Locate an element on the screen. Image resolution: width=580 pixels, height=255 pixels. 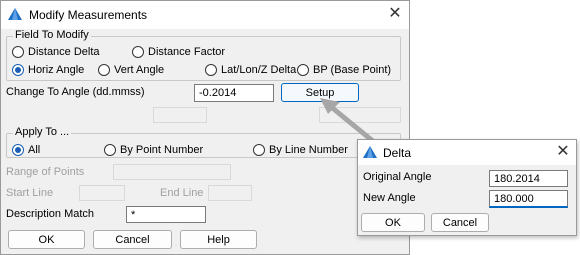
delta-title-bar: Delta ✕ is located at coordinates (467, 152).